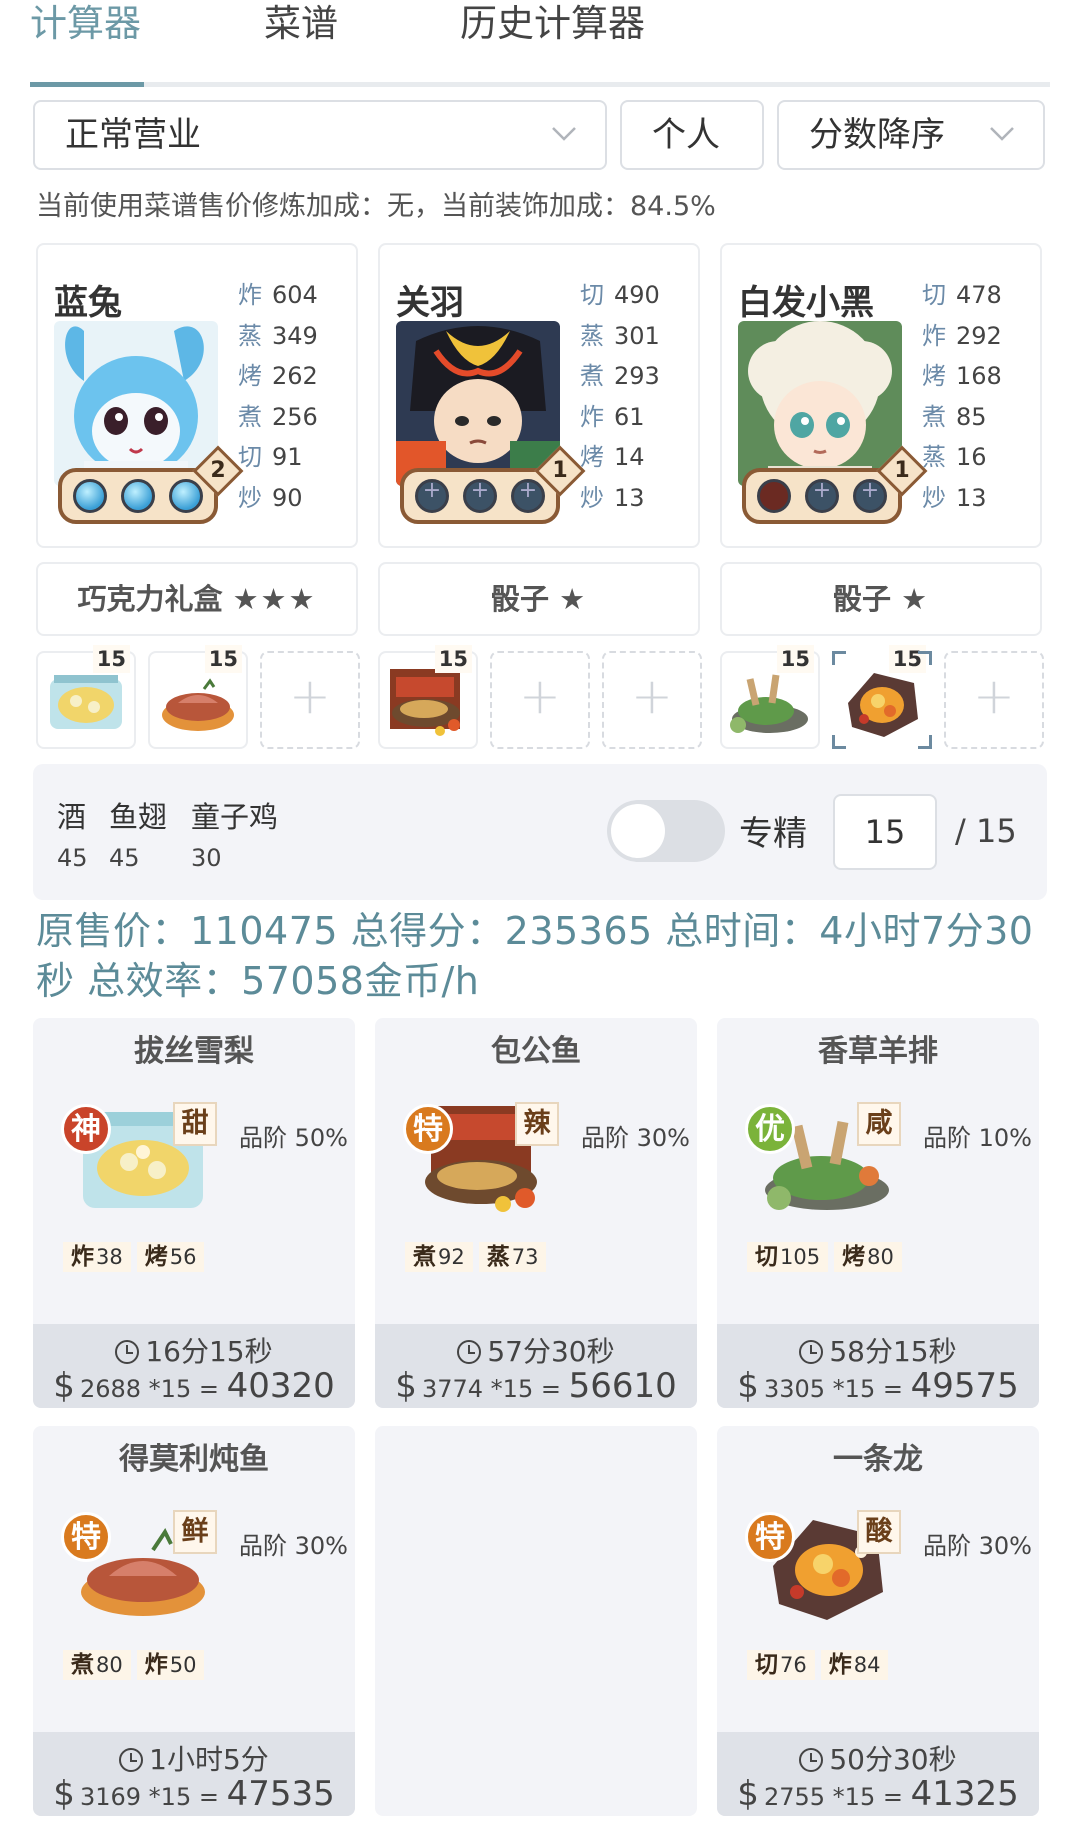 The width and height of the screenshot is (1080, 1844). I want to click on recipe-grade: 品阶 50%, so click(293, 1138).